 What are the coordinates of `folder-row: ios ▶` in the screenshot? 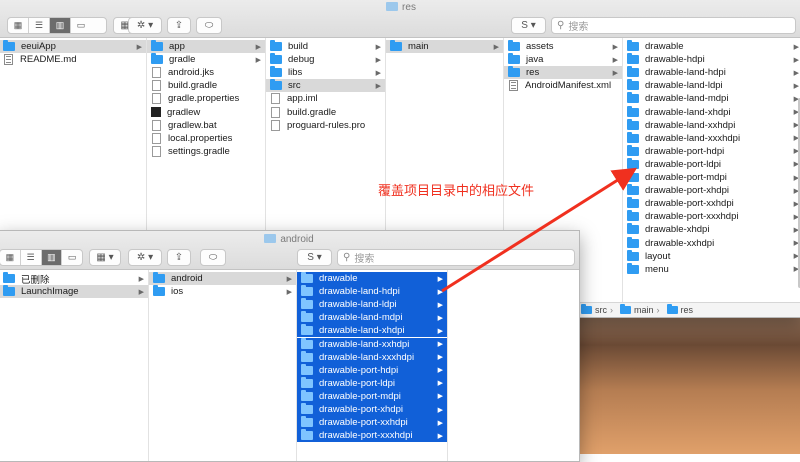 It's located at (222, 291).